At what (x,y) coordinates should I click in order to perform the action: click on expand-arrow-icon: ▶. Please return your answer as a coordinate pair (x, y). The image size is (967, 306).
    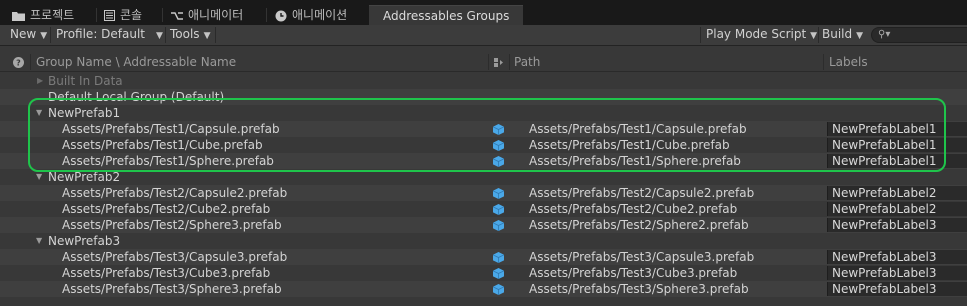
    Looking at the image, I should click on (40, 81).